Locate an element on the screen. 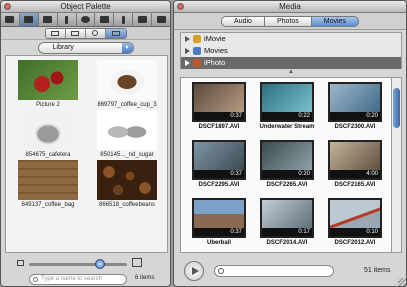  movie-thumbnail: 0:10 is located at coordinates (355, 218).